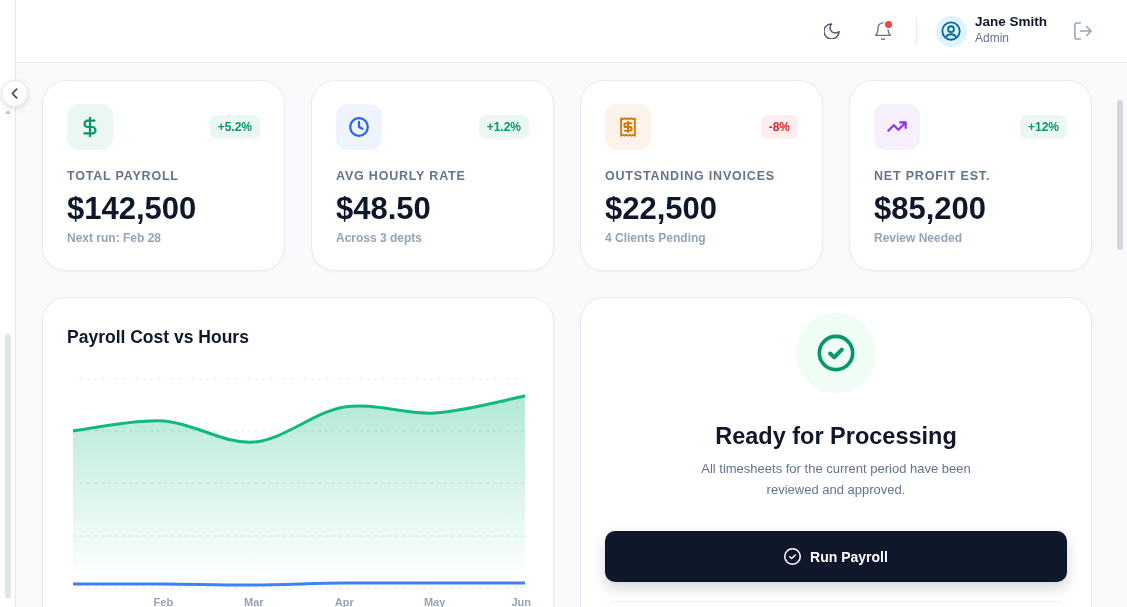 The height and width of the screenshot is (607, 1127). I want to click on stat-note: Across 3 depts, so click(379, 238).